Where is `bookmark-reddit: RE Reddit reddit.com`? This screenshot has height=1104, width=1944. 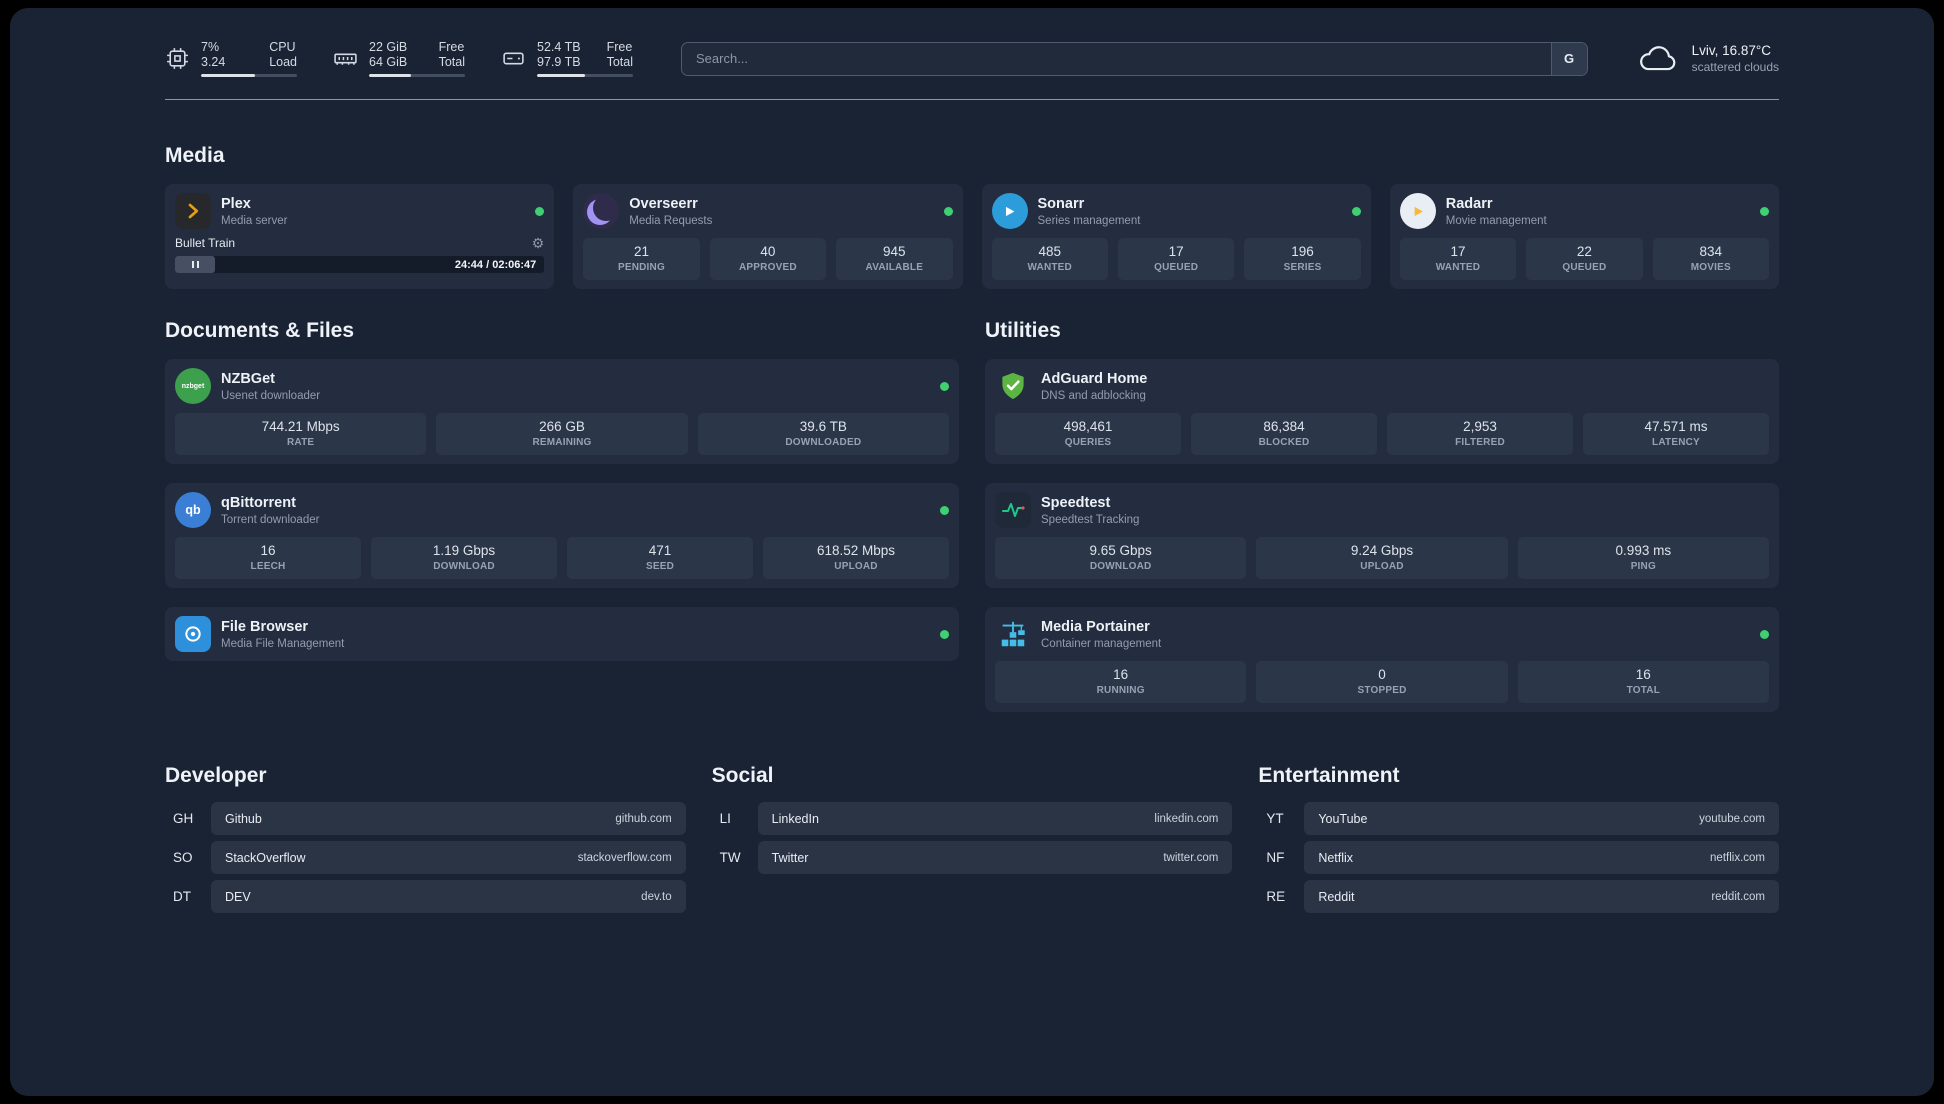
bookmark-reddit: RE Reddit reddit.com is located at coordinates (1518, 896).